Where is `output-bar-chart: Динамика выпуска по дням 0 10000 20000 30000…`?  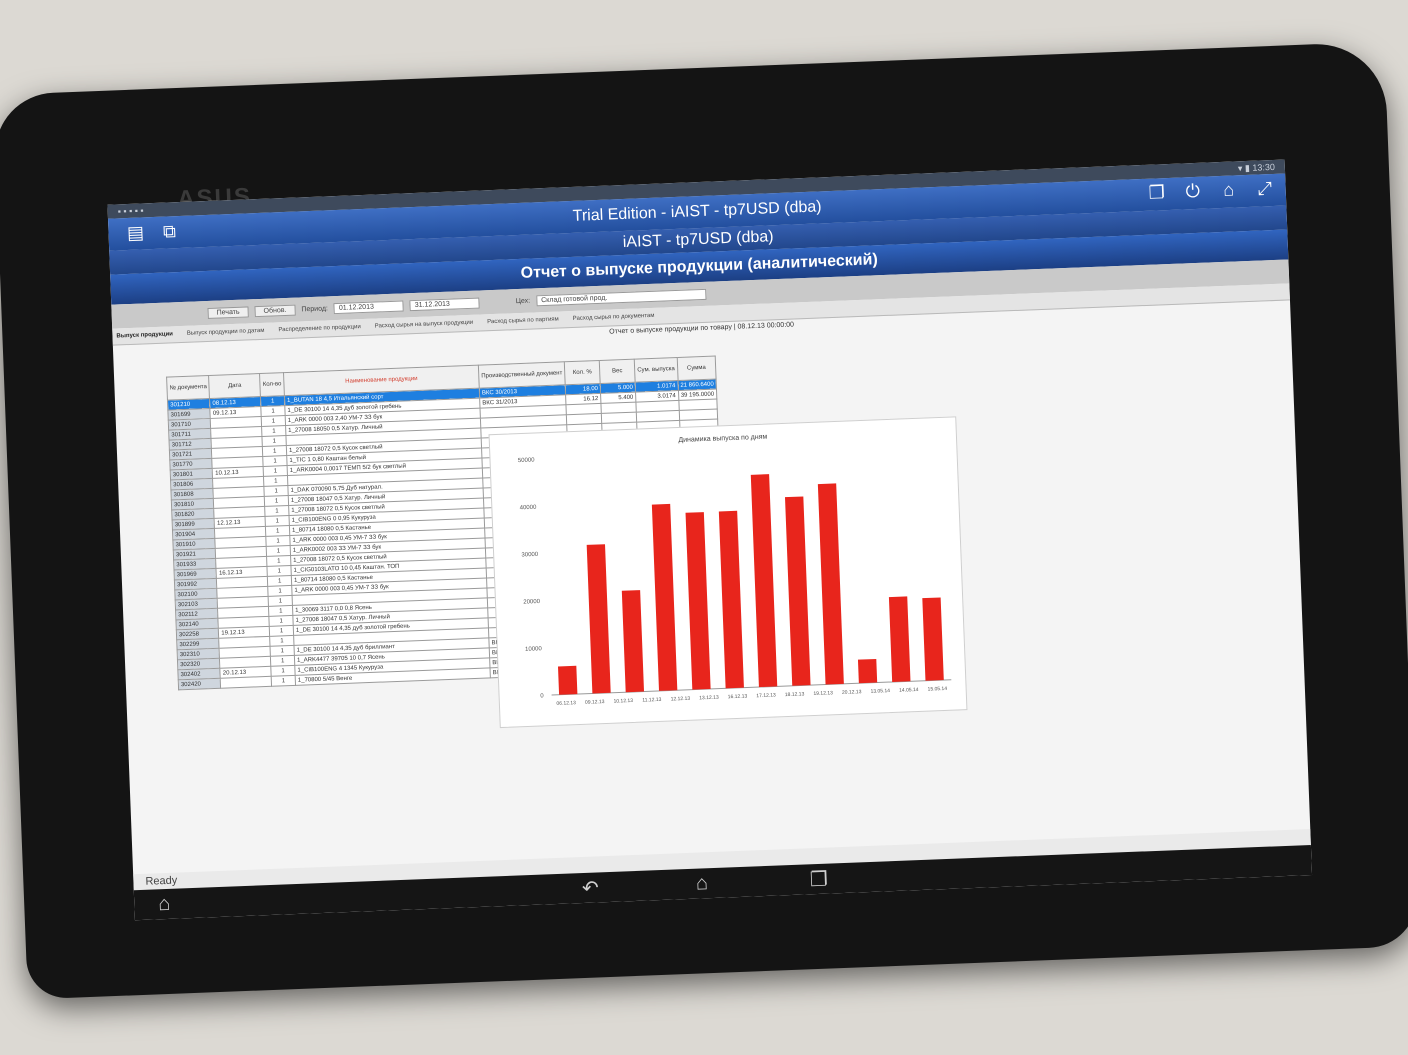
output-bar-chart: Динамика выпуска по дням 0 10000 20000 30000… is located at coordinates (735, 570).